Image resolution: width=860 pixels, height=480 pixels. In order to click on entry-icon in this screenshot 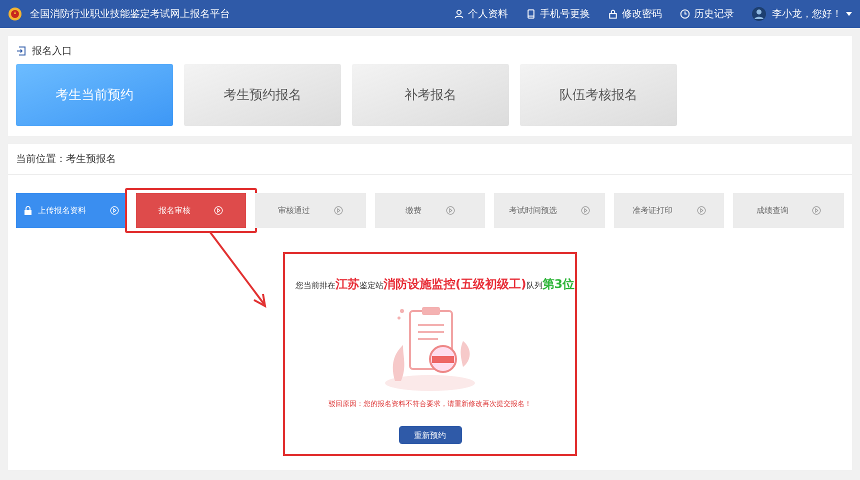, I will do `click(21, 51)`.